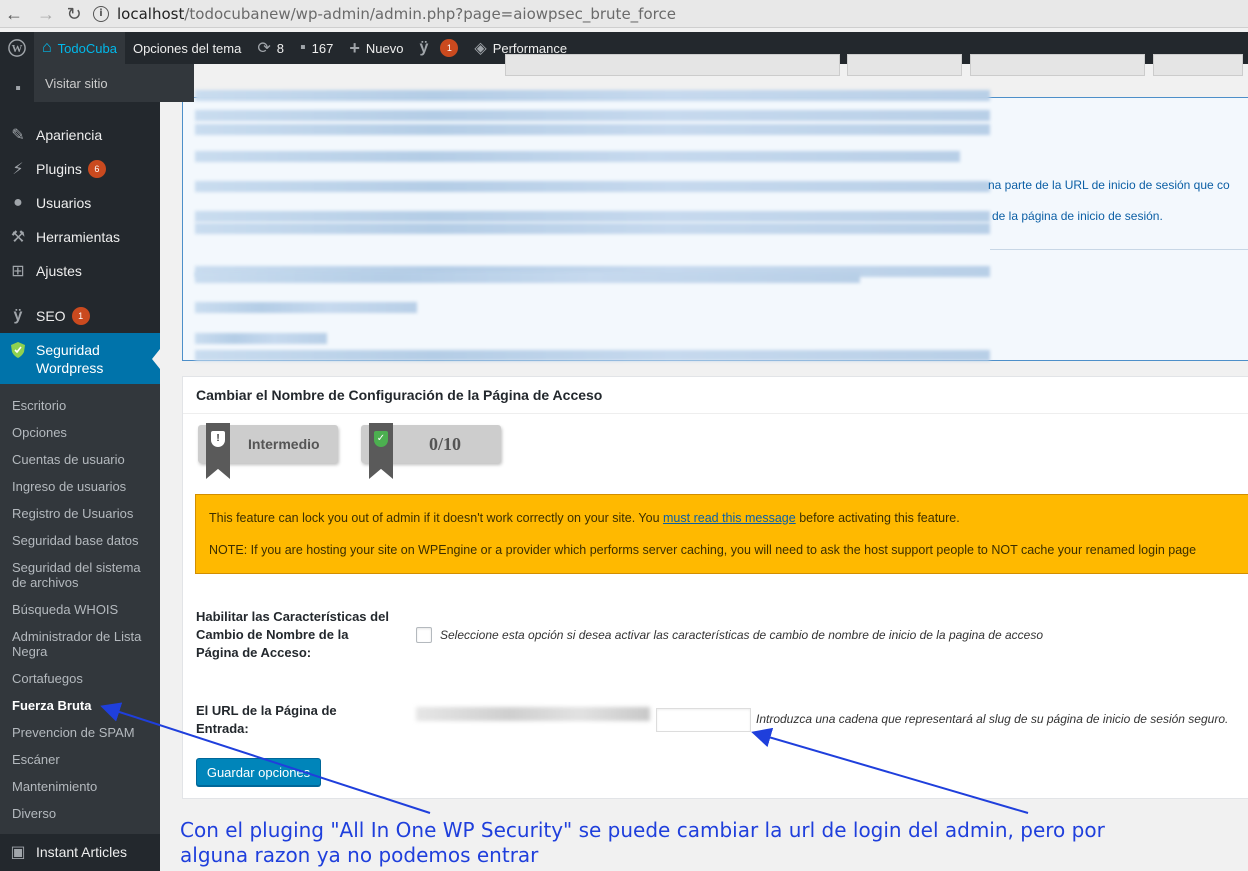 Image resolution: width=1248 pixels, height=871 pixels. I want to click on sidebar-item-settings: ⊞ Ajustes, so click(80, 271).